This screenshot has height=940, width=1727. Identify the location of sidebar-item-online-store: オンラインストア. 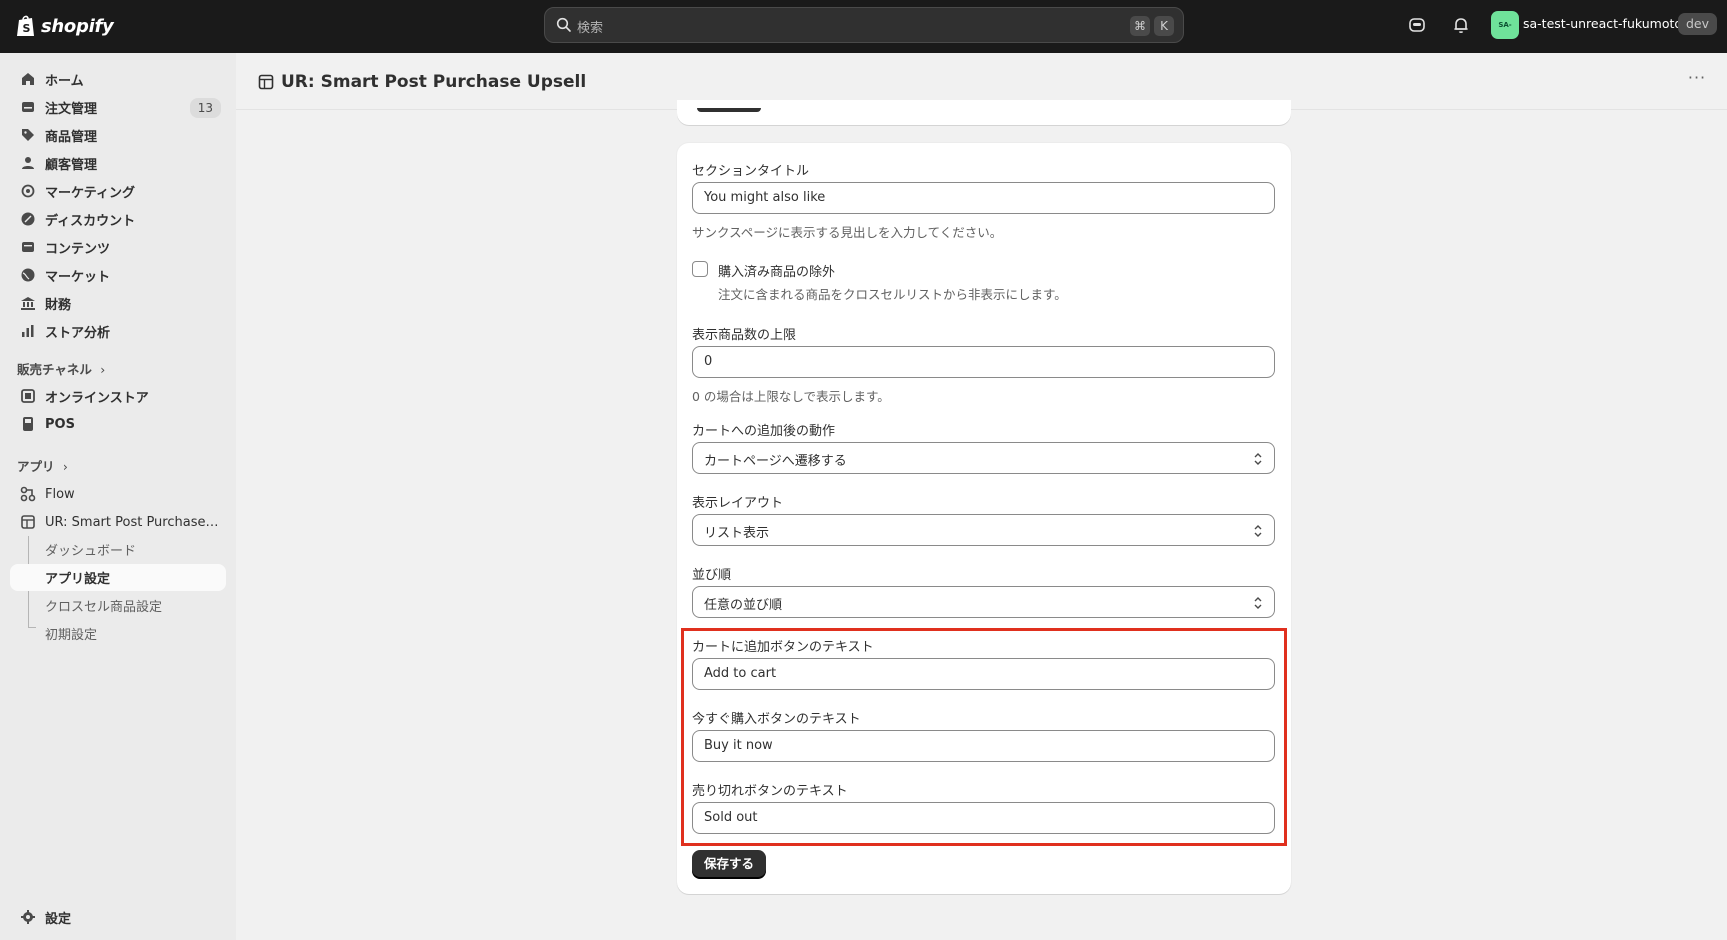
(118, 396).